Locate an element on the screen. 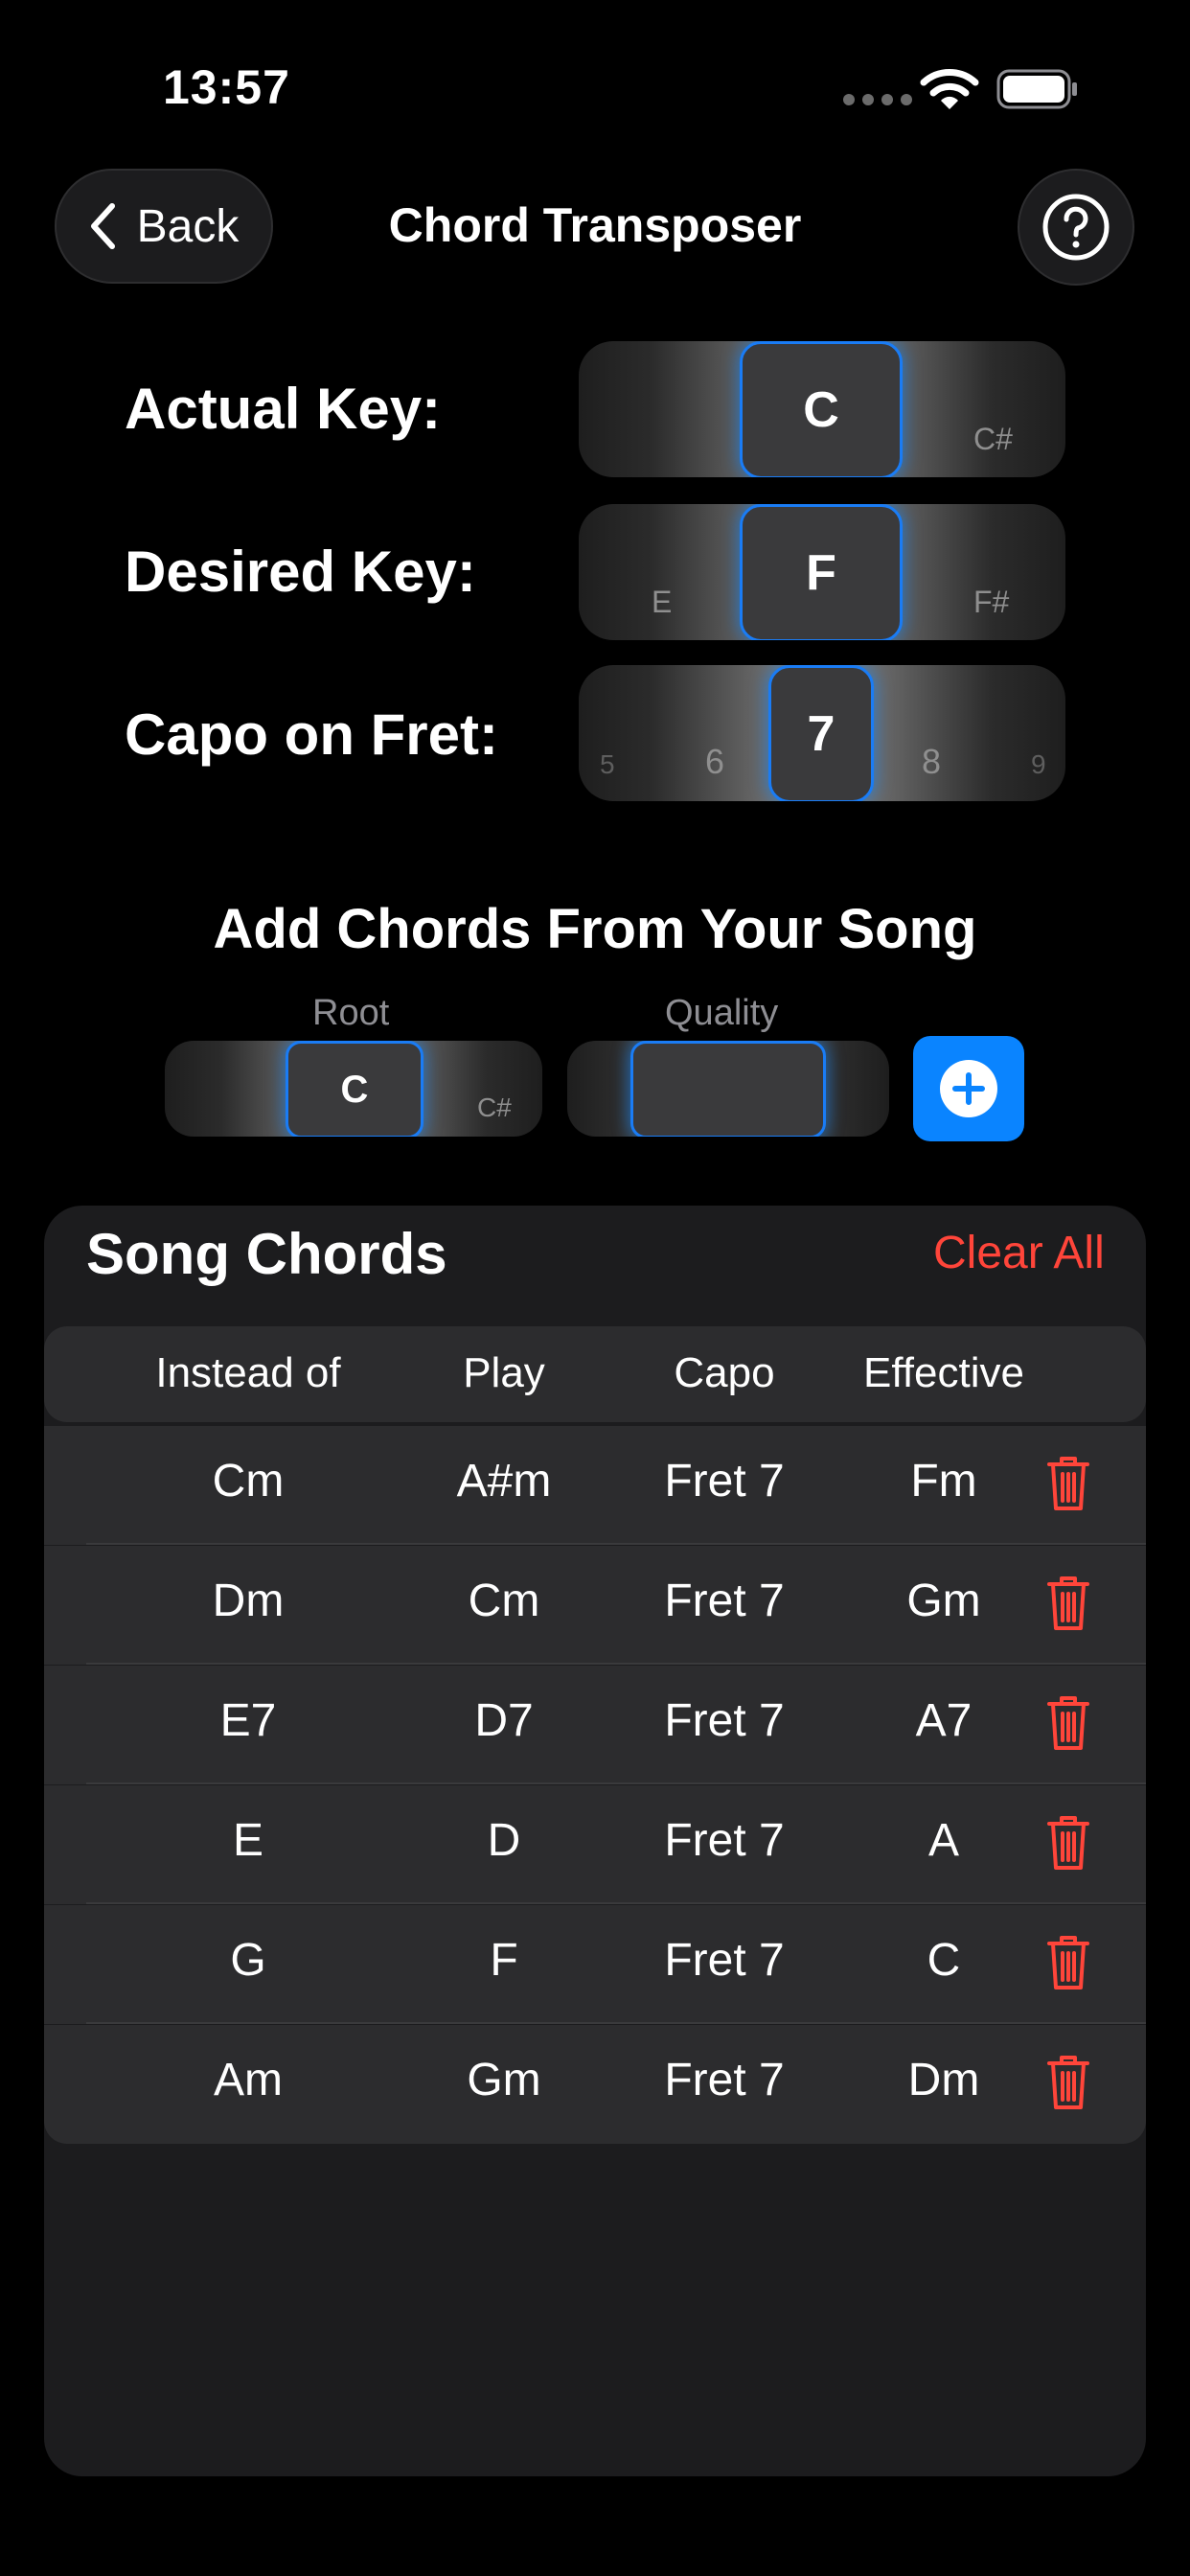 The image size is (1190, 2576). desired-key-label: Desired Key: is located at coordinates (301, 572).